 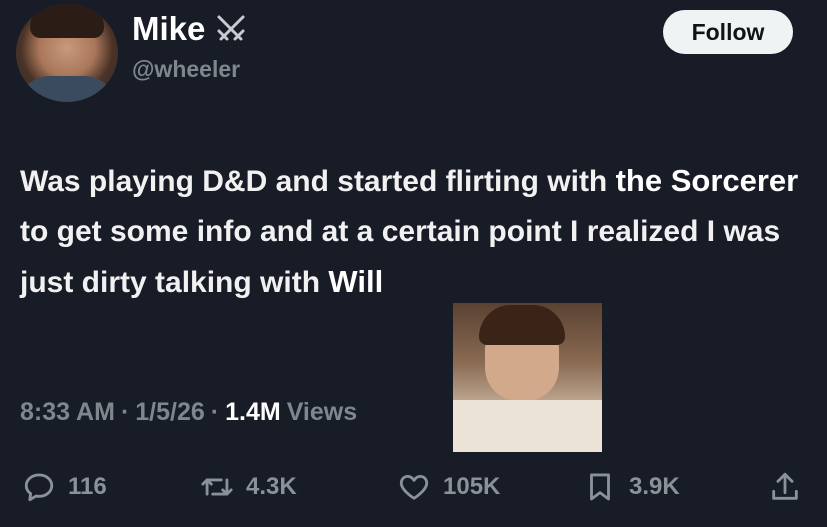 What do you see at coordinates (527, 426) in the screenshot?
I see `photo-person-shirt` at bounding box center [527, 426].